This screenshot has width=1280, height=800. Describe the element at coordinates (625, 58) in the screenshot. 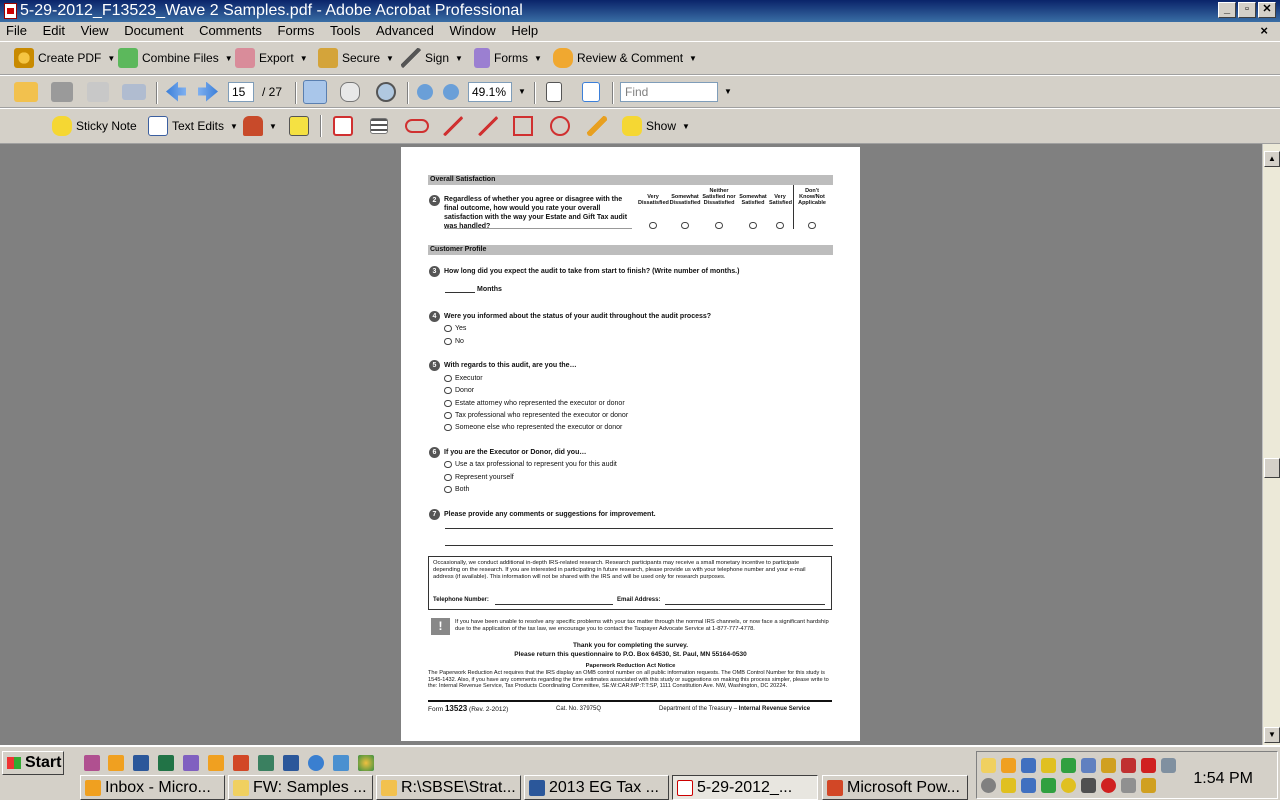

I see `review-comment-button: Review & Comment ▼` at that location.